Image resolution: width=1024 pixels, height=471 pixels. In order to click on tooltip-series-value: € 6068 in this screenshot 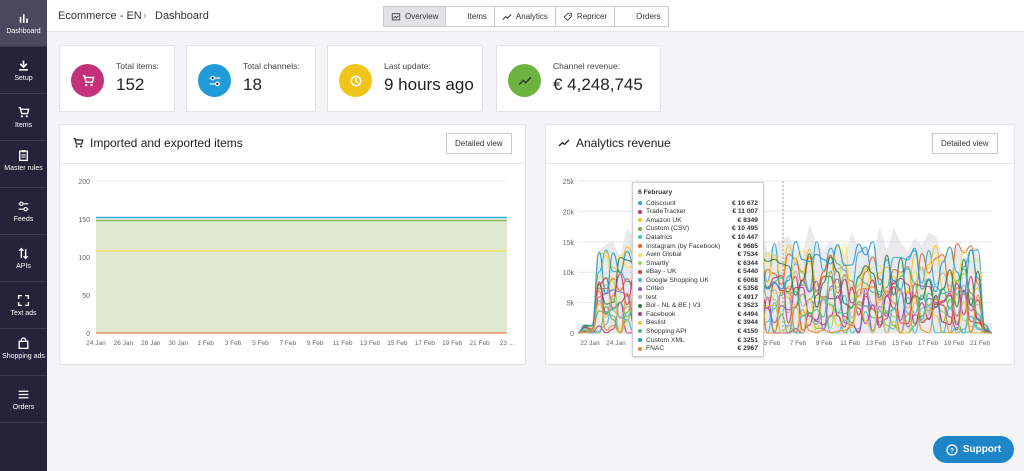, I will do `click(747, 280)`.